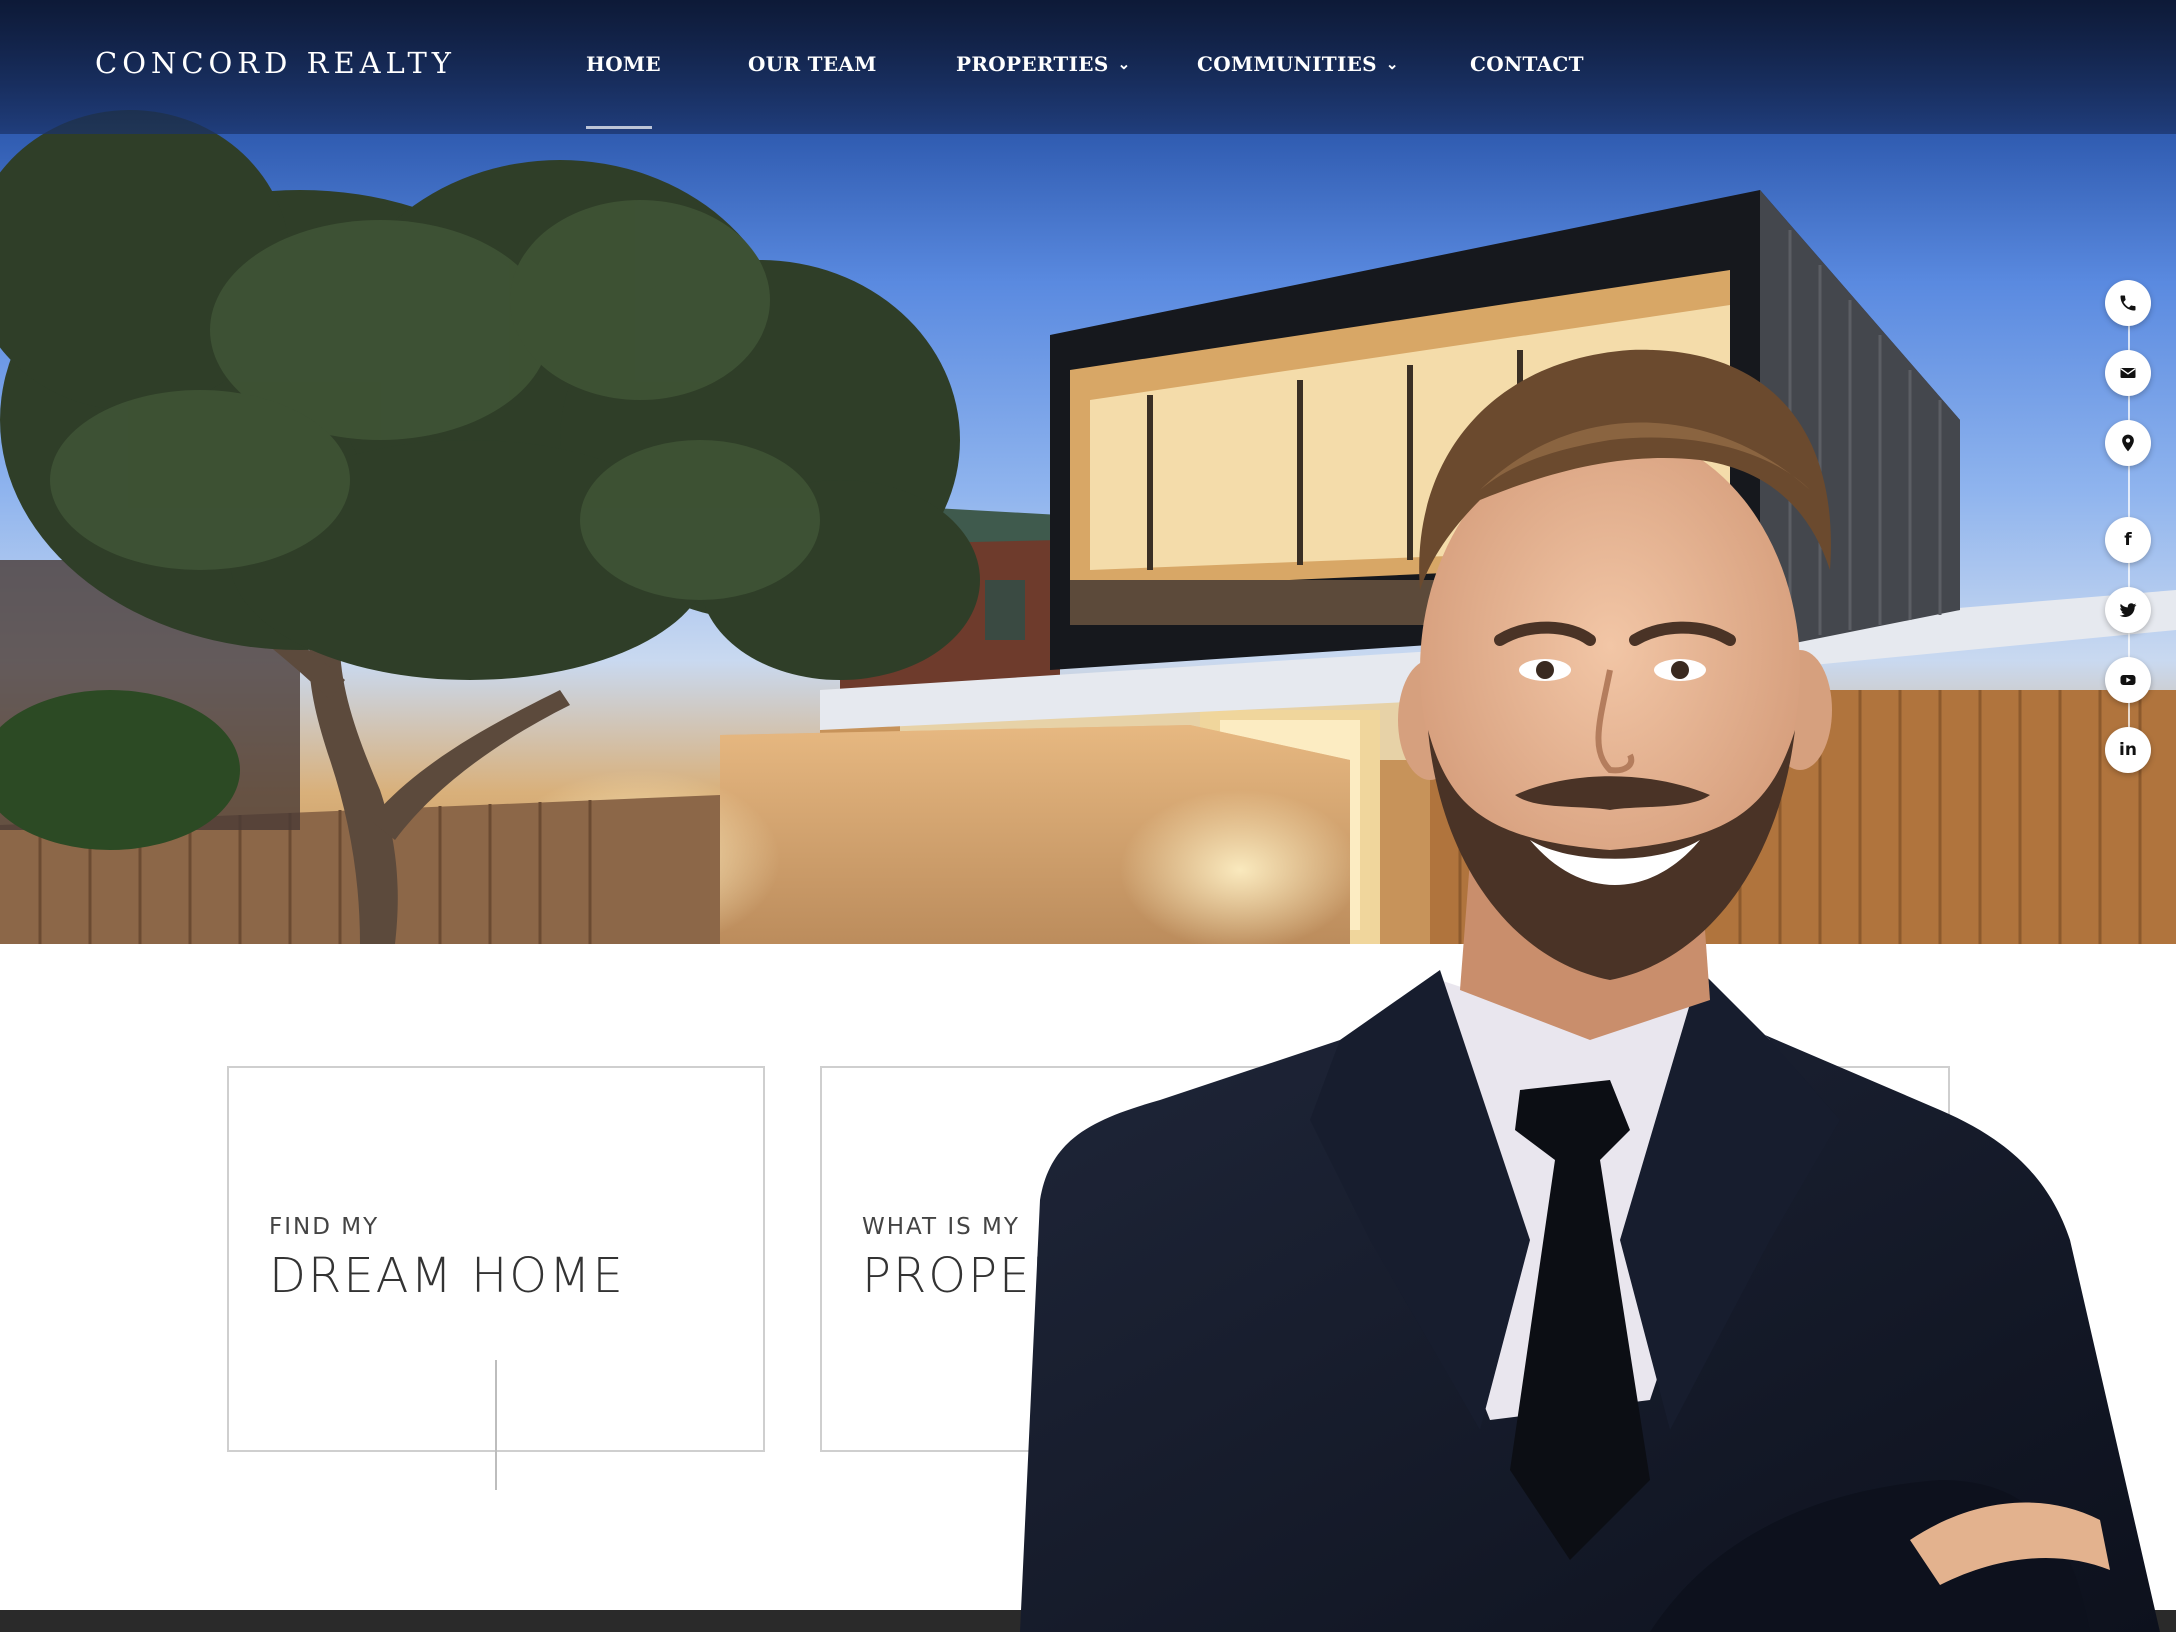 The image size is (2176, 1632). I want to click on nav-item-communities: COMMUNITIES ⌄, so click(1298, 64).